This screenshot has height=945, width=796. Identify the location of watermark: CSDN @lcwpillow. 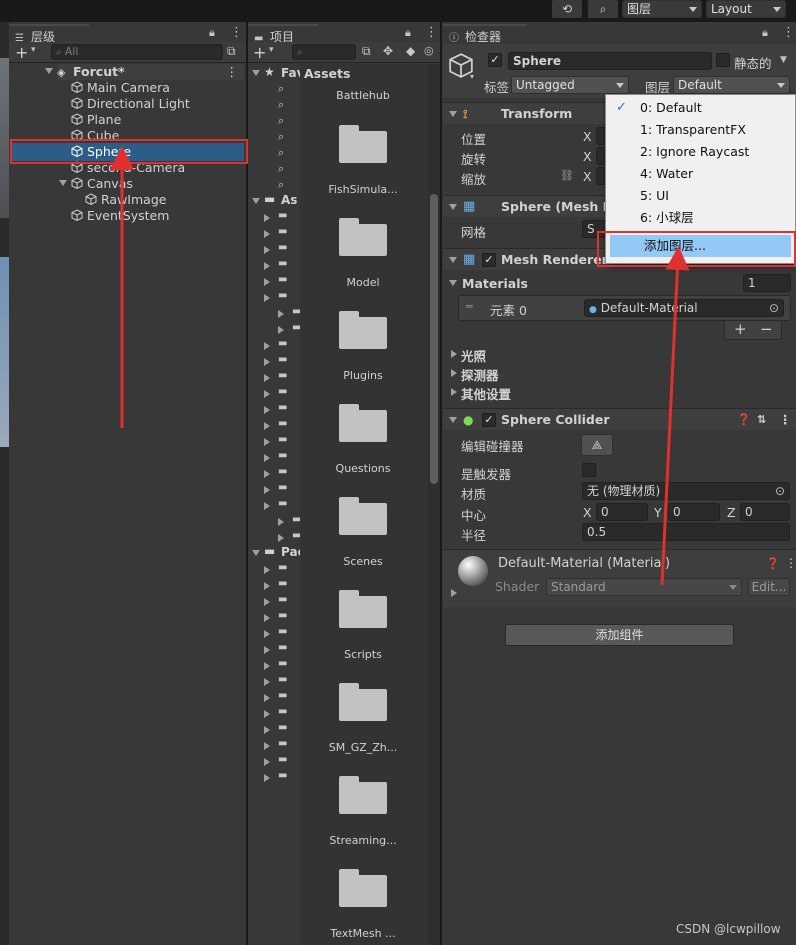
(728, 929).